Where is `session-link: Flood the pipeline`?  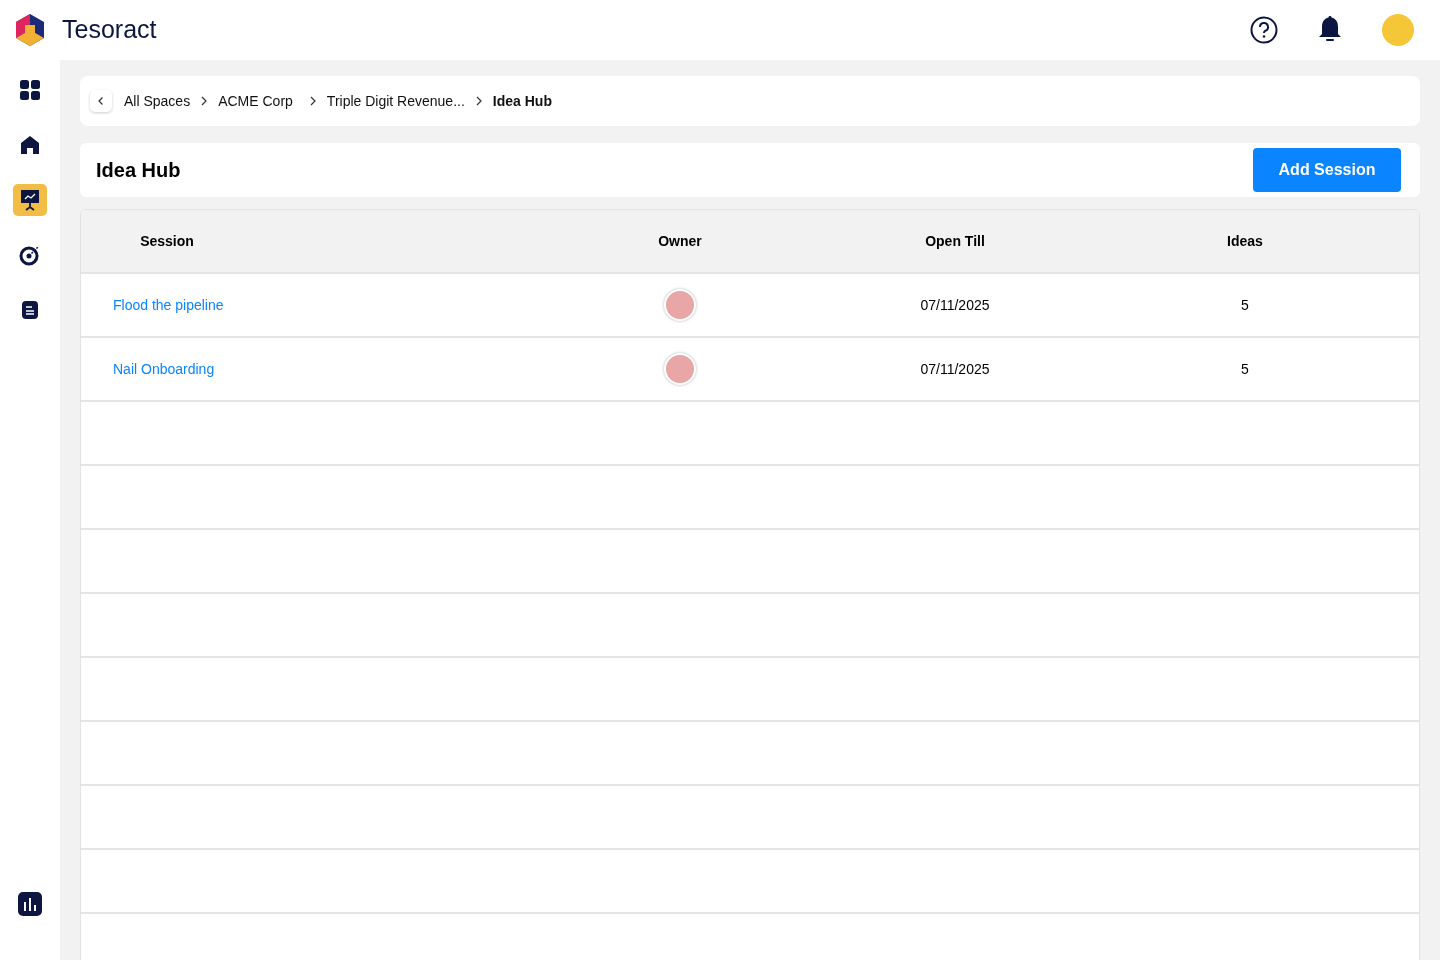 session-link: Flood the pipeline is located at coordinates (168, 305).